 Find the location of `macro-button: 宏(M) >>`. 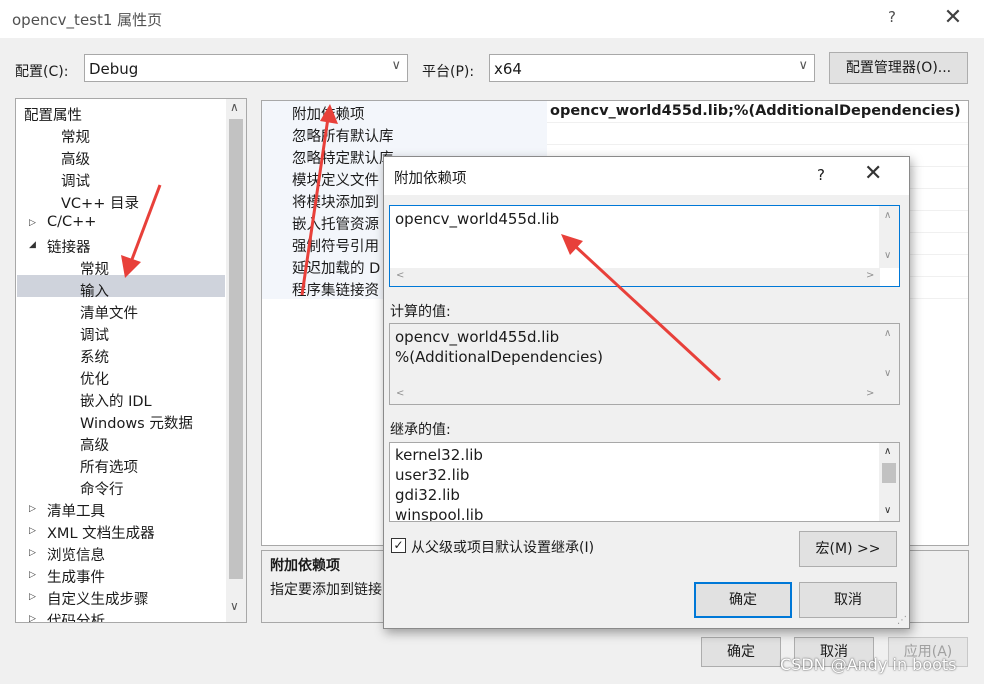

macro-button: 宏(M) >> is located at coordinates (848, 549).